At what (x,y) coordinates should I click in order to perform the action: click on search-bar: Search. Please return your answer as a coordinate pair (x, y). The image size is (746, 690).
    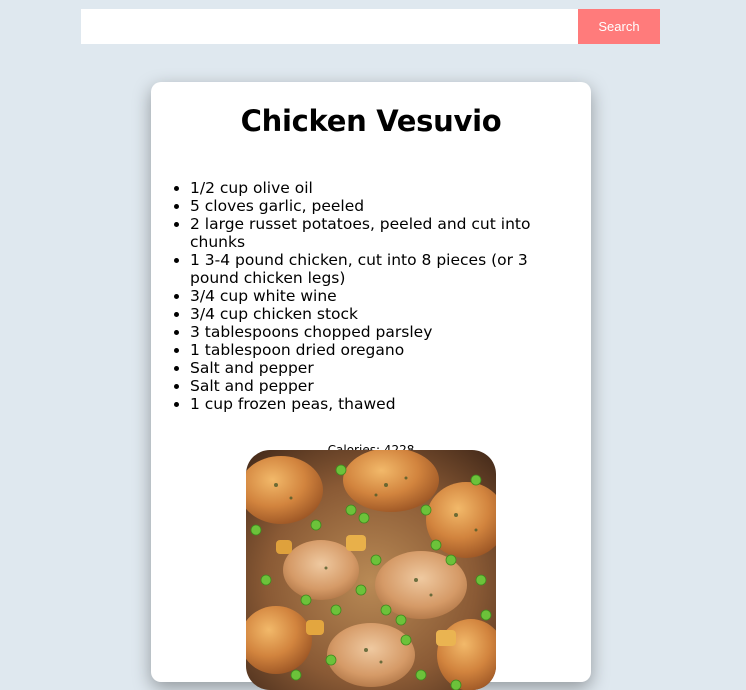
    Looking at the image, I should click on (370, 26).